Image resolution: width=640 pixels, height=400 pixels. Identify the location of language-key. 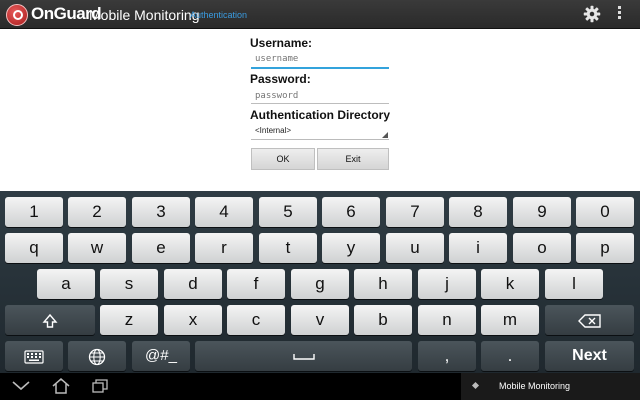
(97, 356).